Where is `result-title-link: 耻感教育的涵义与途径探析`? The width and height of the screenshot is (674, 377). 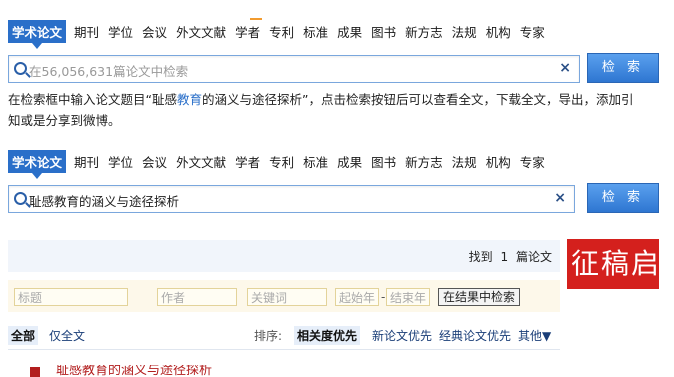
result-title-link: 耻感教育的涵义与途径探析 is located at coordinates (134, 371).